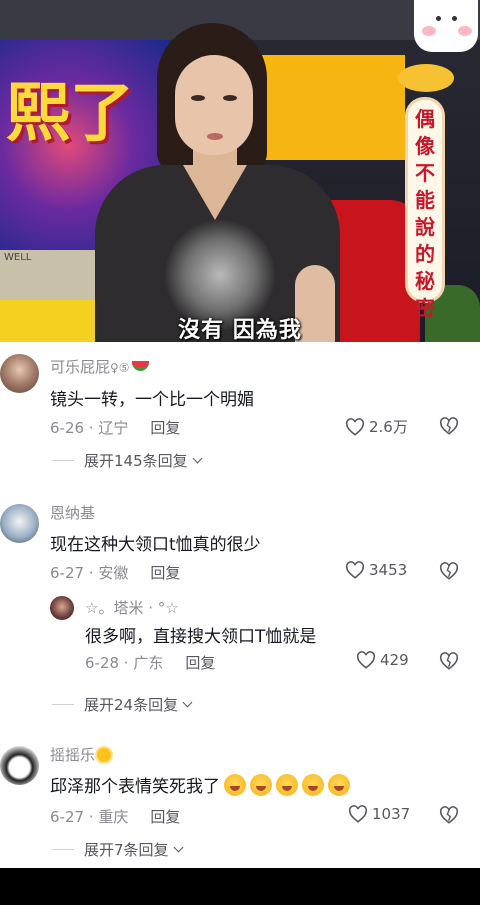 The image size is (480, 905). What do you see at coordinates (388, 570) in the screenshot?
I see `like-count: 3453` at bounding box center [388, 570].